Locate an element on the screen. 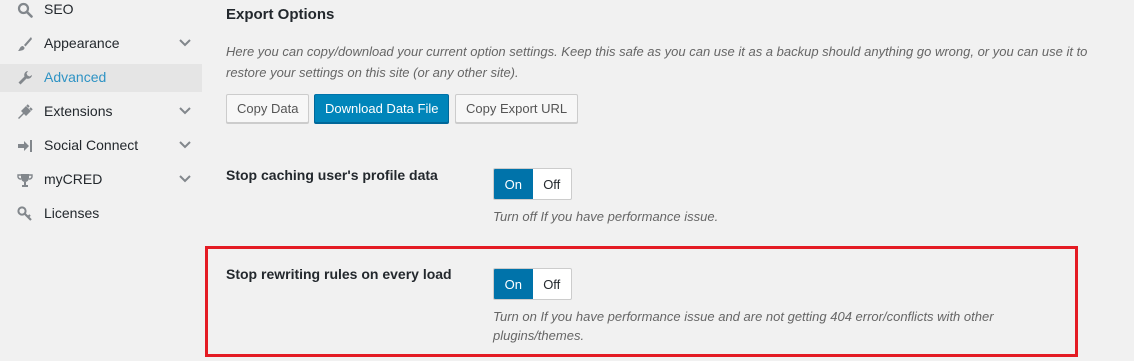 The image size is (1134, 361). key-icon is located at coordinates (25, 214).